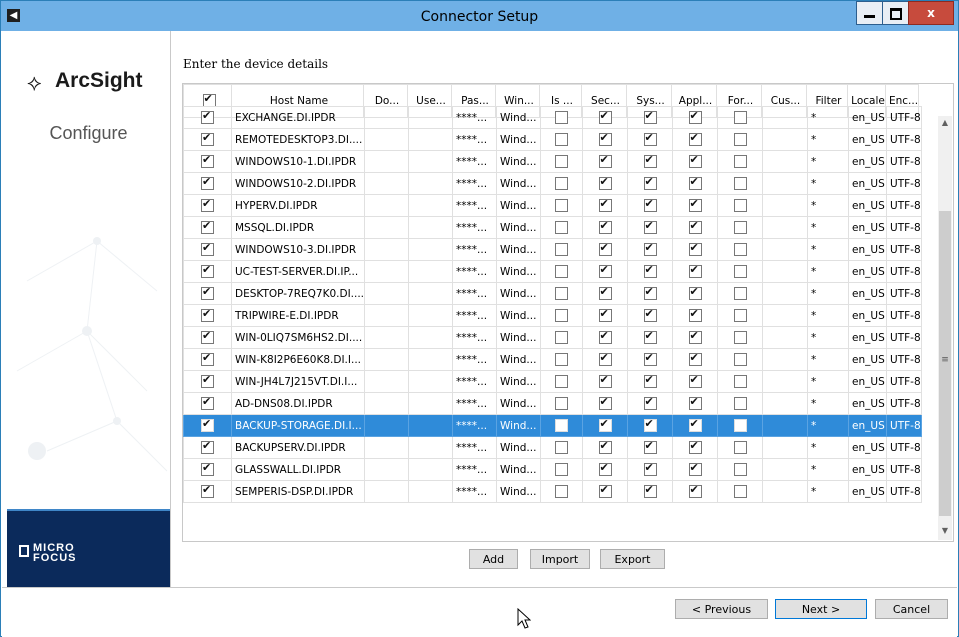 The width and height of the screenshot is (959, 637). Describe the element at coordinates (632, 559) in the screenshot. I see `export-button: Export` at that location.